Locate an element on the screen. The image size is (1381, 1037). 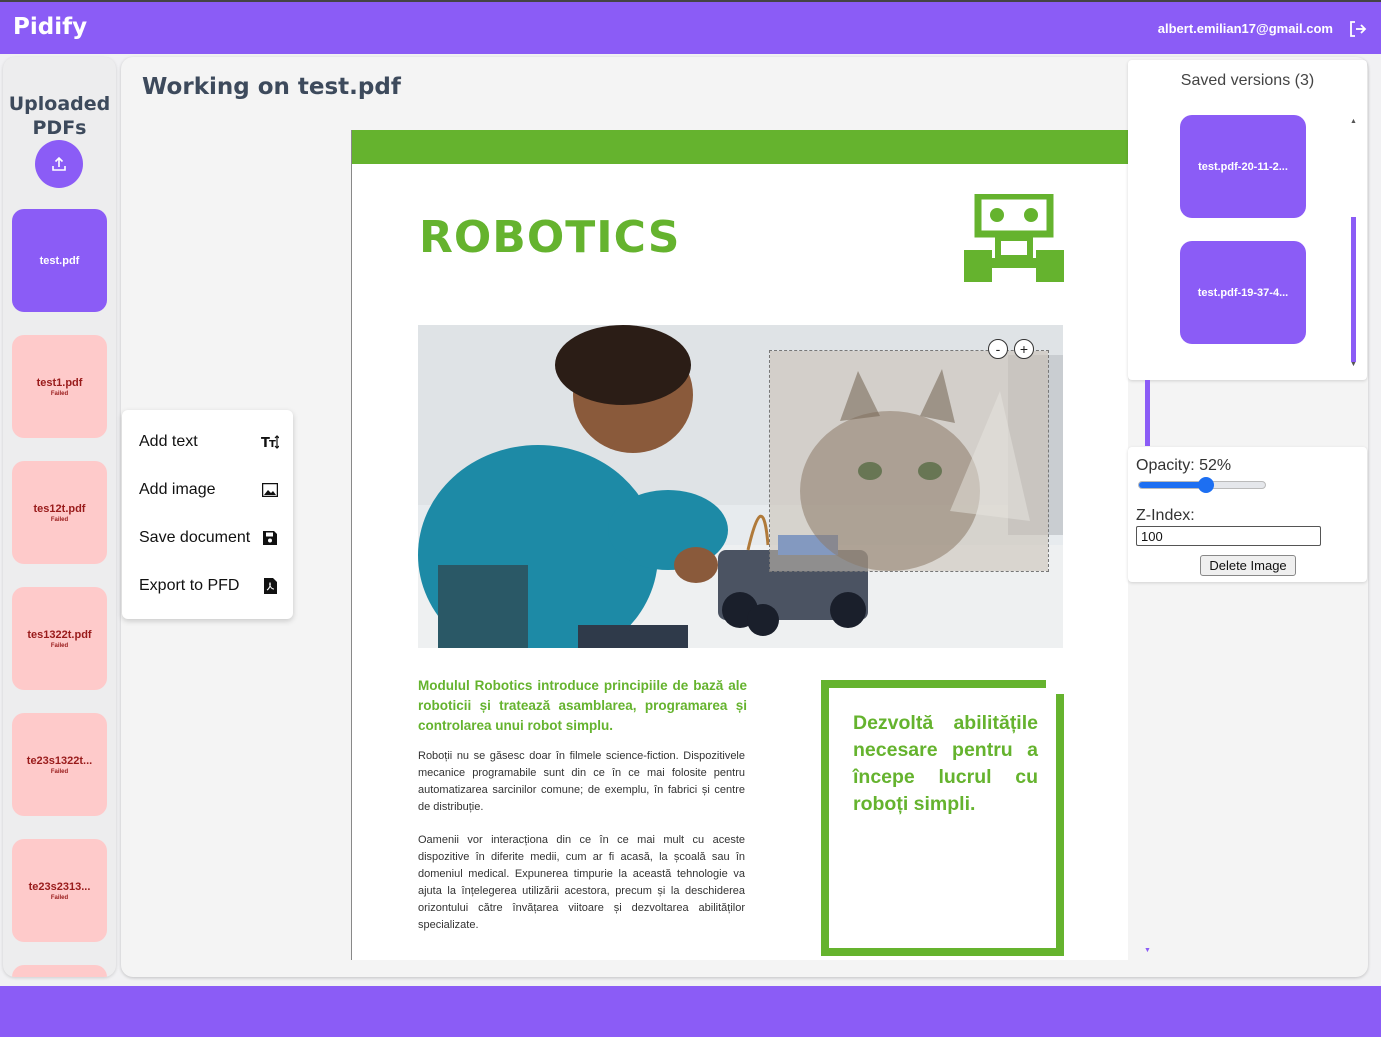
callout-notch is located at coordinates (1055, 687).